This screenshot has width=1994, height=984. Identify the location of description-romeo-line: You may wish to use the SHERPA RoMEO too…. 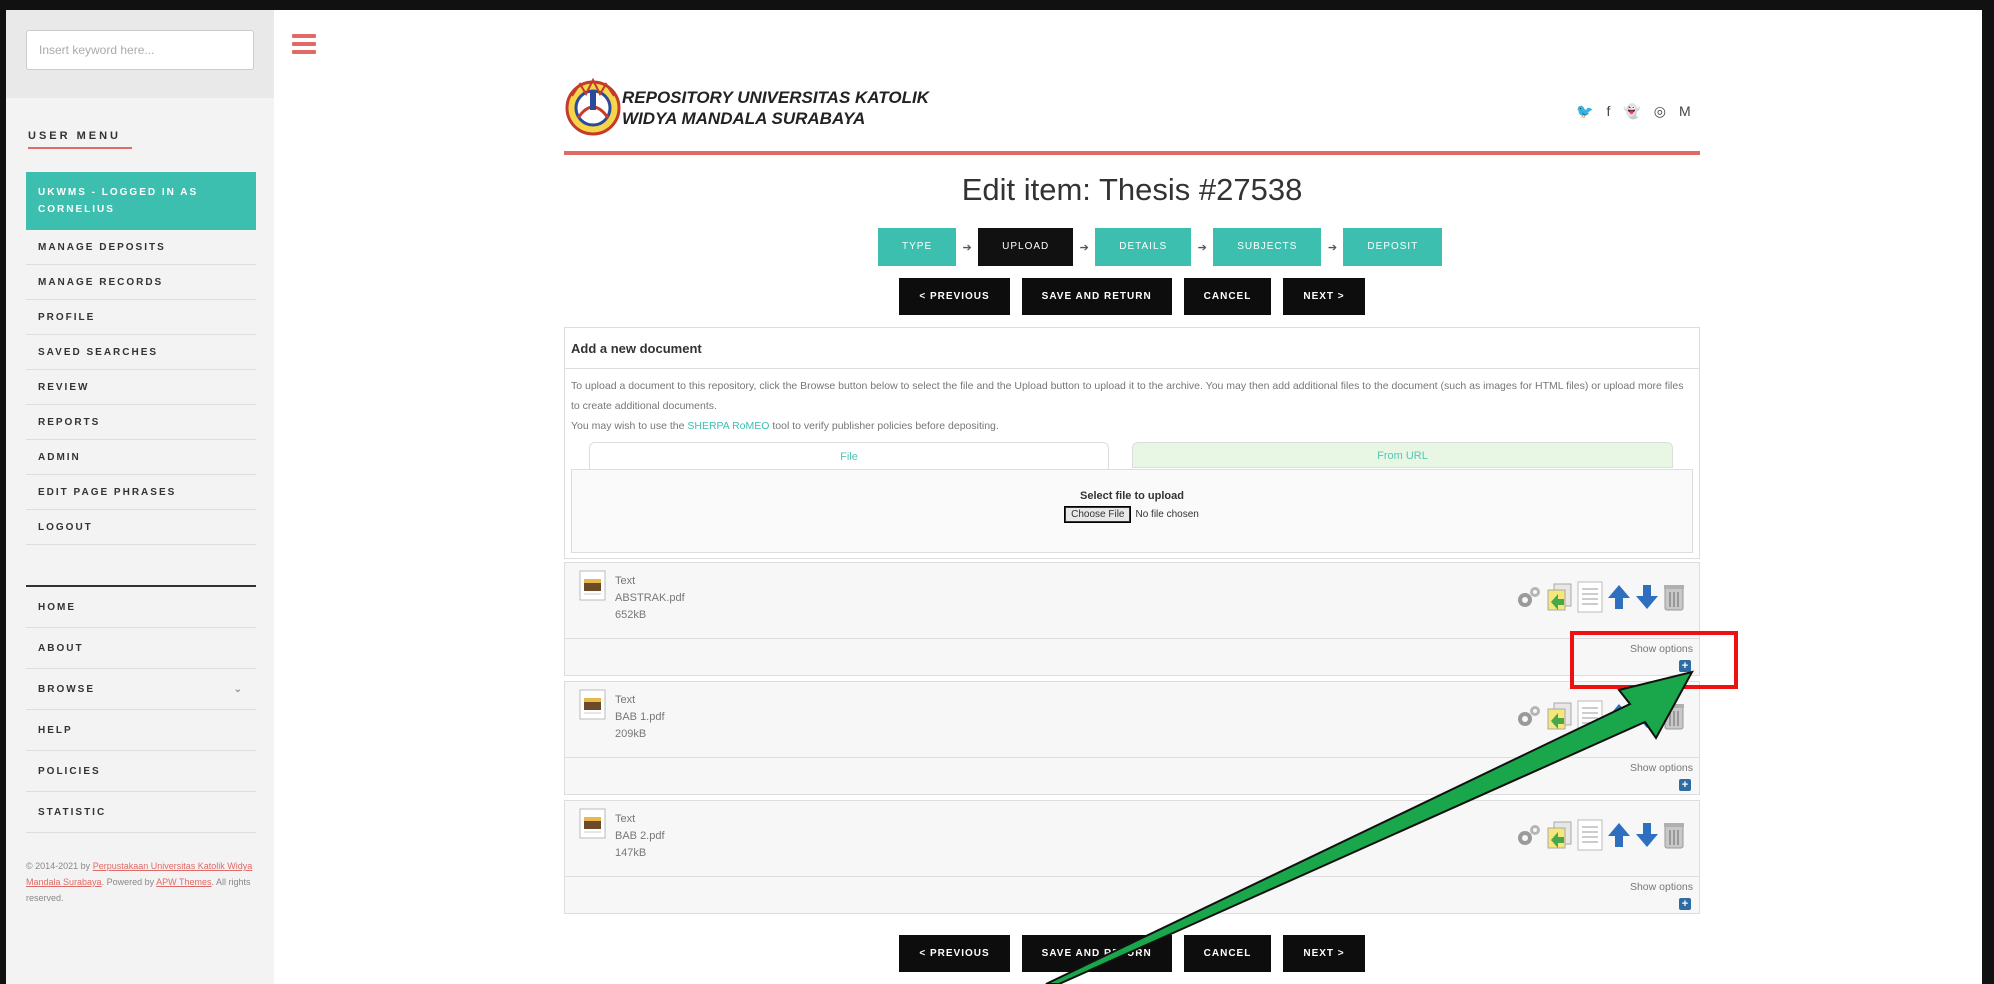
(1131, 426).